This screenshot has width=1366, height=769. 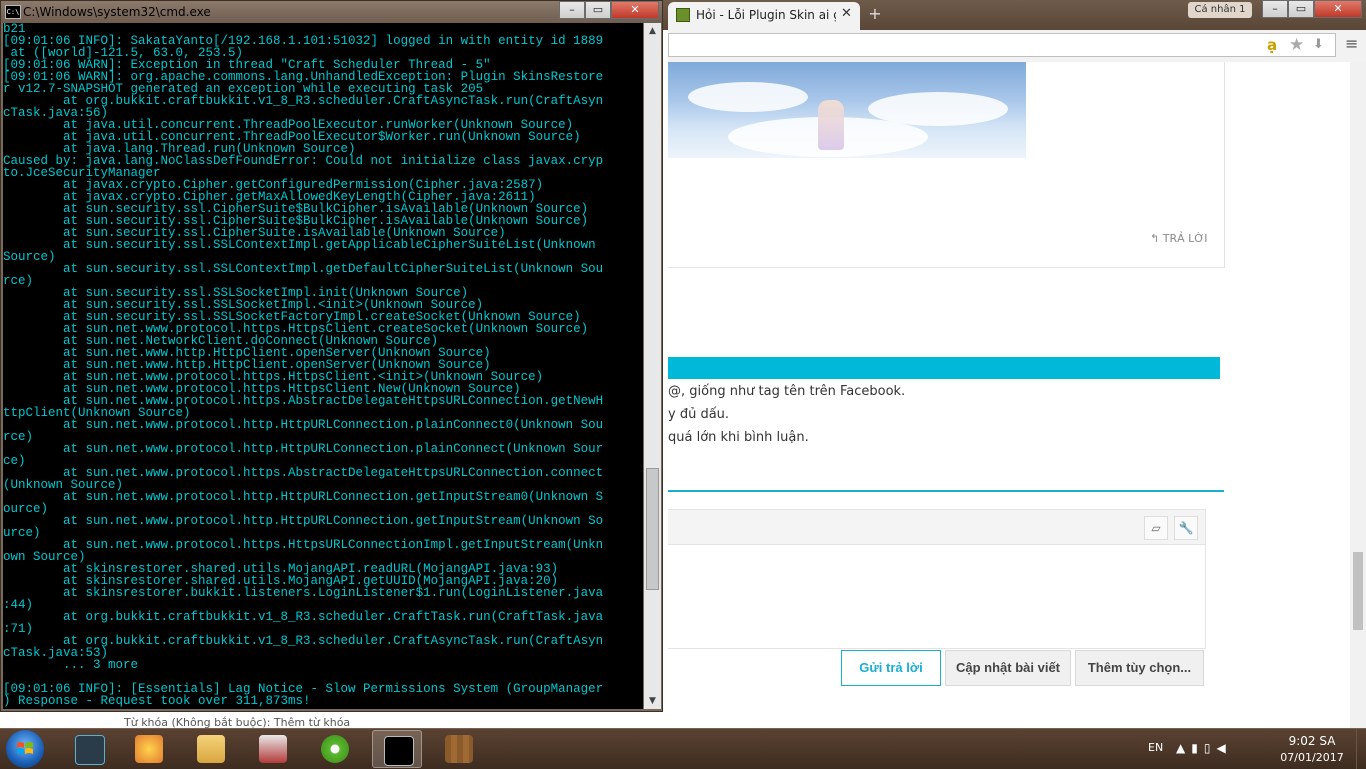 What do you see at coordinates (787, 391) in the screenshot?
I see `hint-line: @, giống như tag tên trên Facebook.` at bounding box center [787, 391].